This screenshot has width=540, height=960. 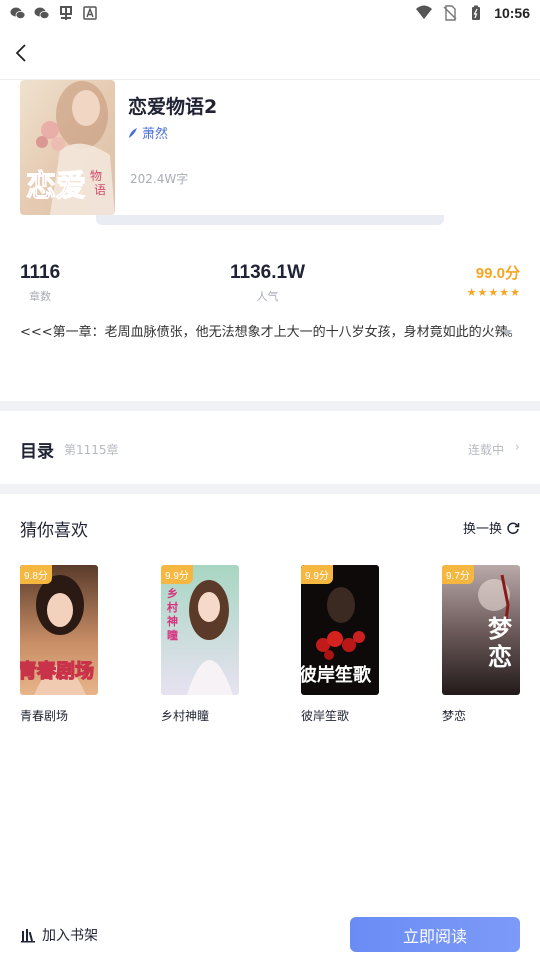 What do you see at coordinates (36, 574) in the screenshot?
I see `recommend-score: 9.8分` at bounding box center [36, 574].